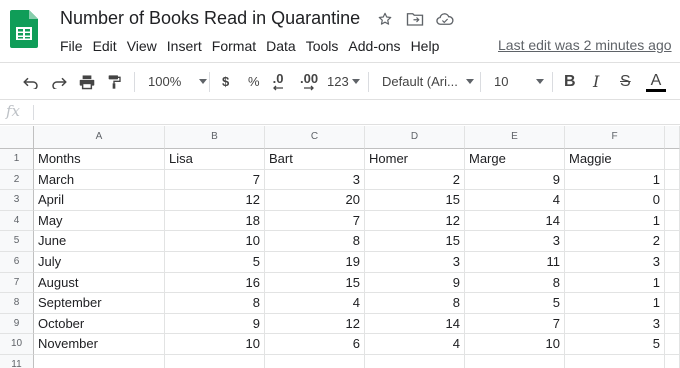  Describe the element at coordinates (31, 81) in the screenshot. I see `undo-icon` at that location.